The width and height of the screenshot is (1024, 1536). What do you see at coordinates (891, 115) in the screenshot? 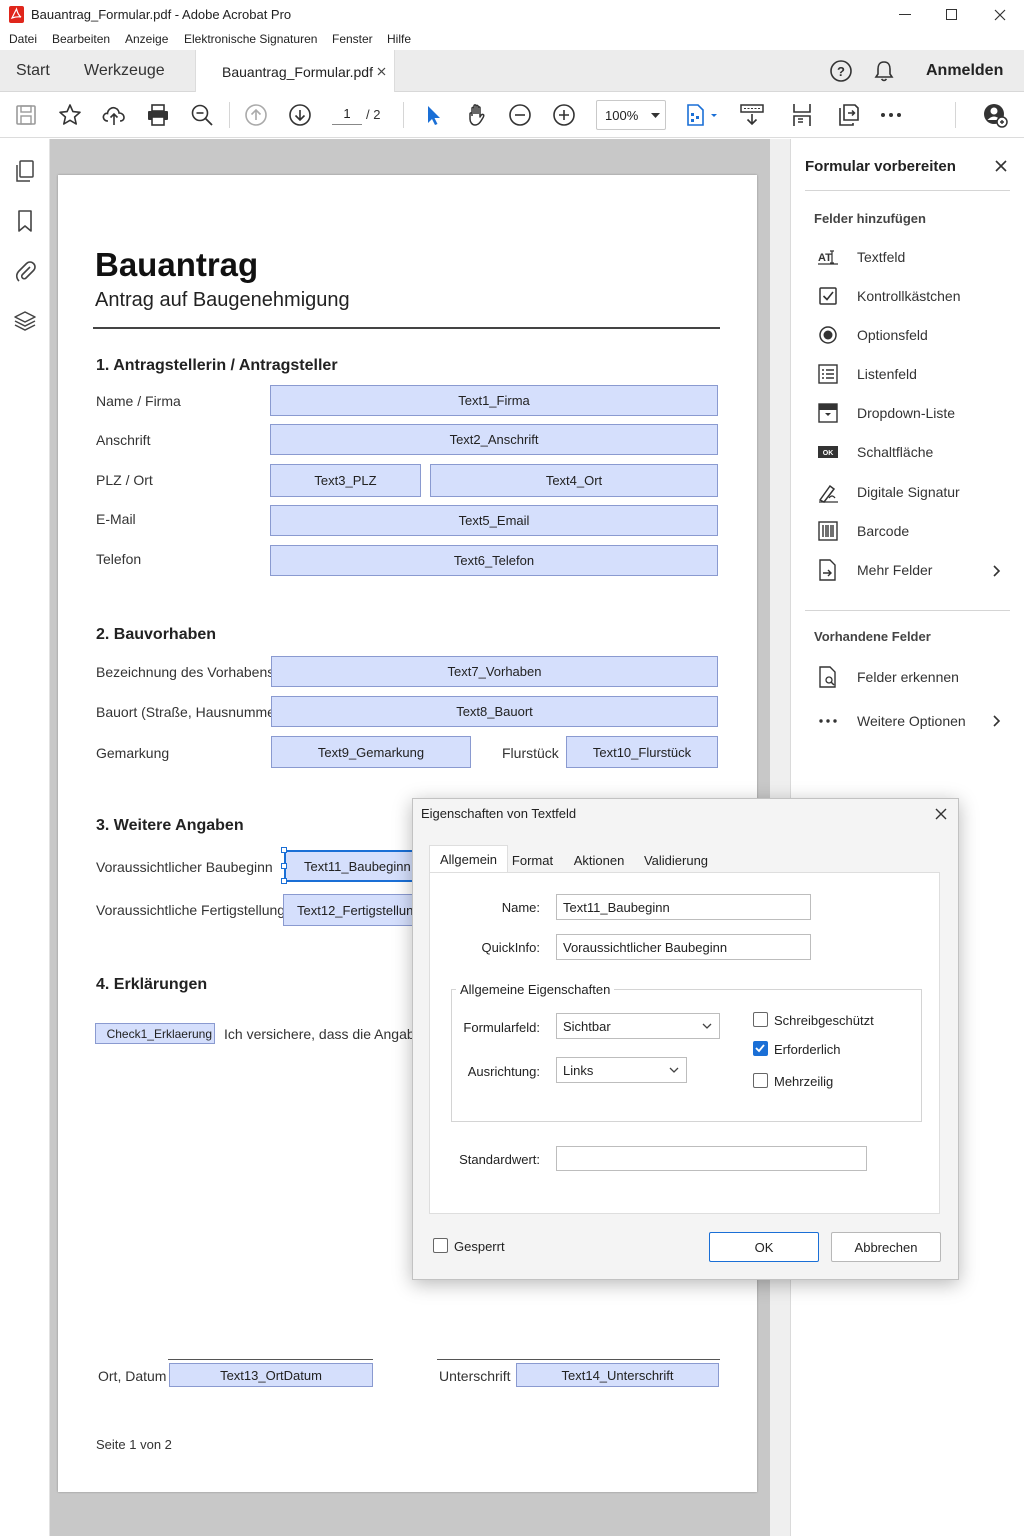
I see `more-tools-icon` at bounding box center [891, 115].